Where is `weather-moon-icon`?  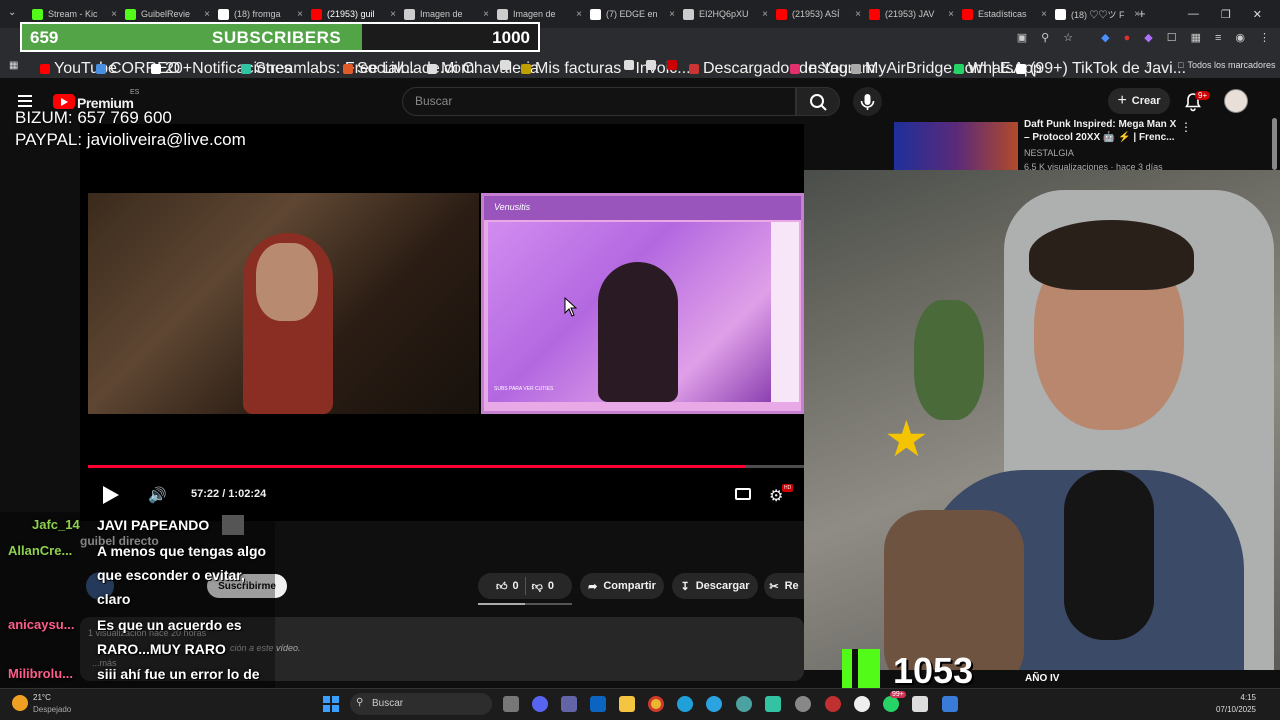
weather-moon-icon is located at coordinates (20, 703).